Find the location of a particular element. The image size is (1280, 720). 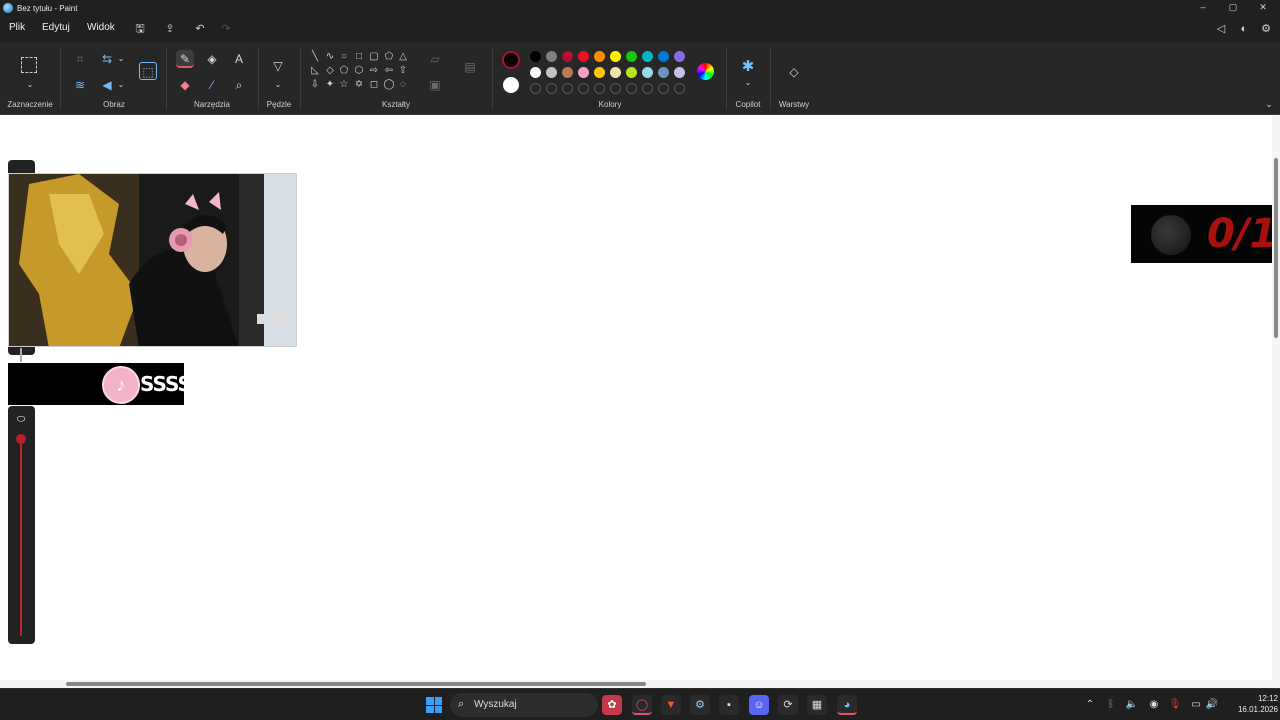

close-button: ✕ is located at coordinates (1263, 8).